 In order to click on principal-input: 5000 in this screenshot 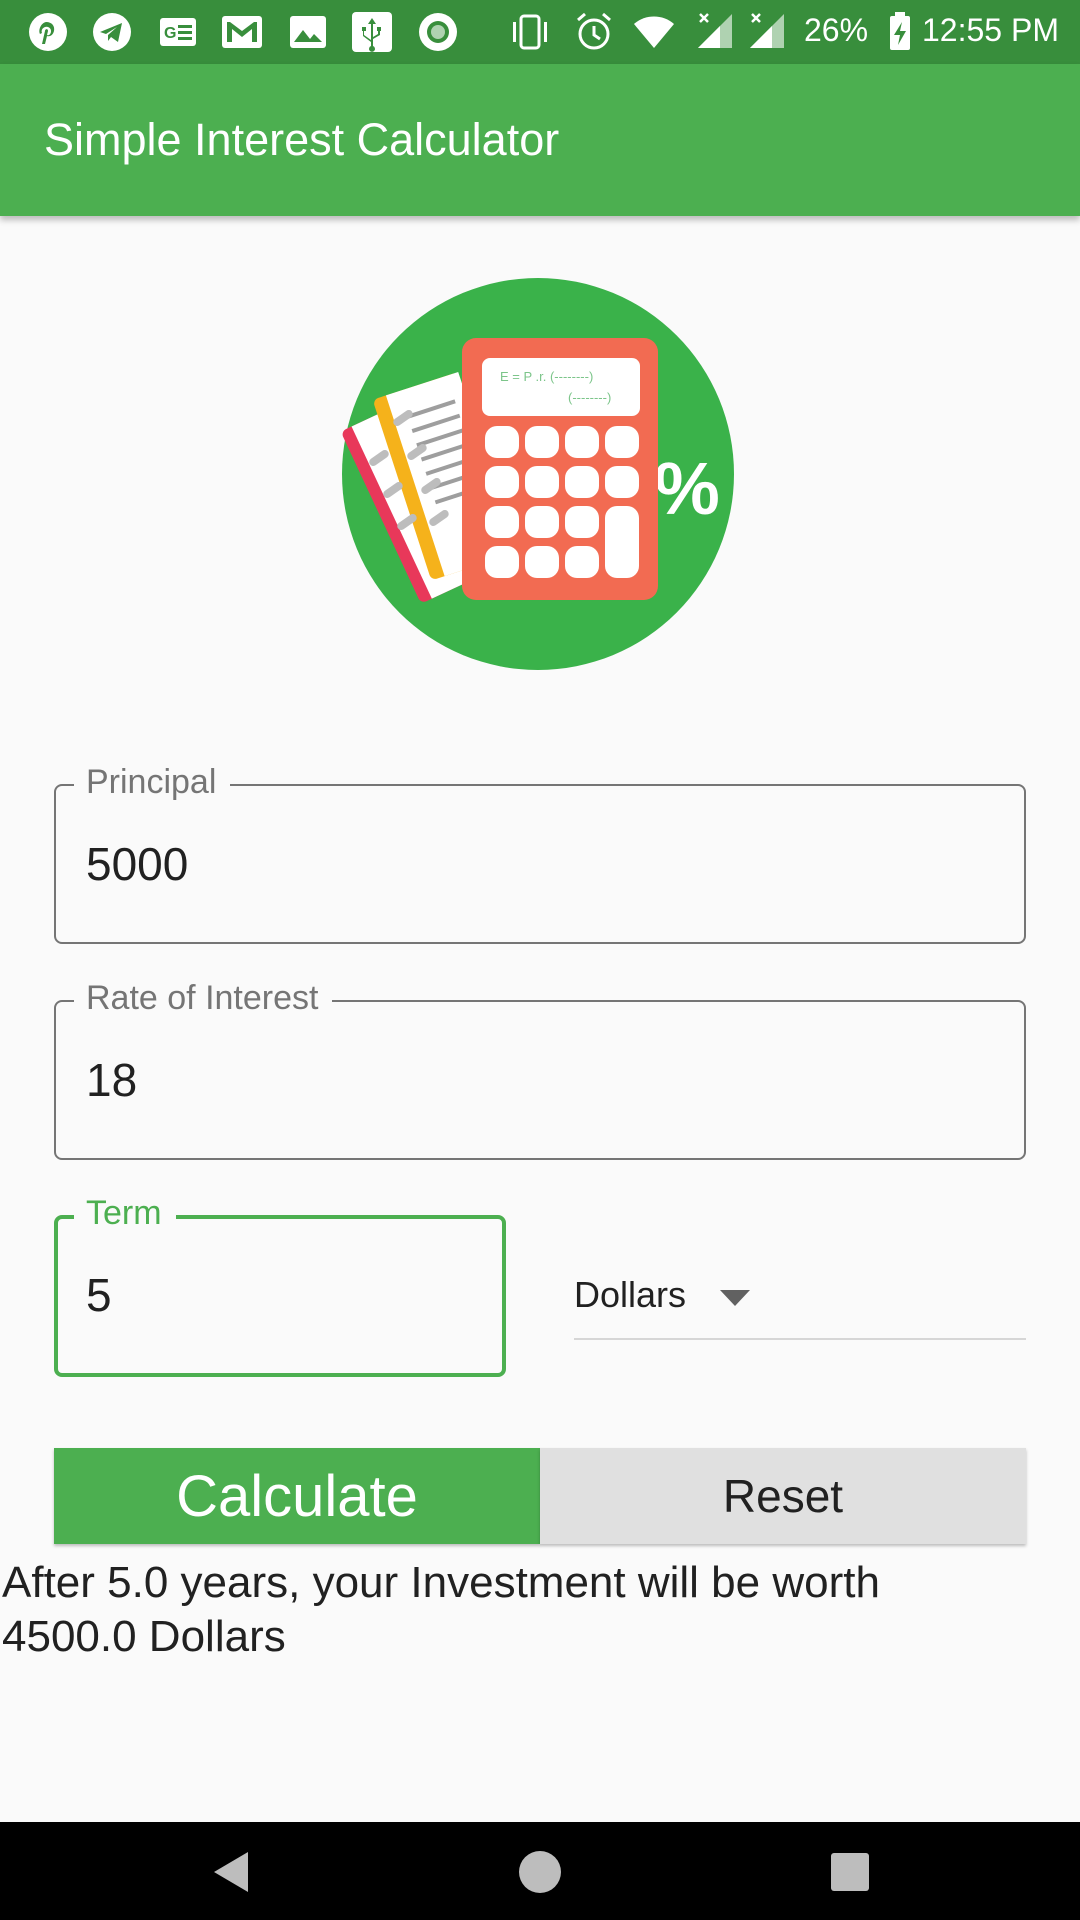, I will do `click(137, 864)`.